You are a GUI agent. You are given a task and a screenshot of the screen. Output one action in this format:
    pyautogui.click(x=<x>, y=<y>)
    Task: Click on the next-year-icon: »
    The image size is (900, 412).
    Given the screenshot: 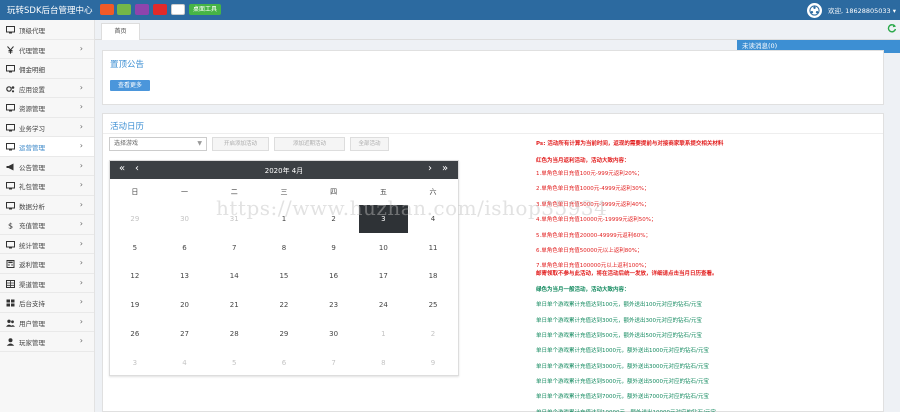 What is the action you would take?
    pyautogui.click(x=445, y=169)
    